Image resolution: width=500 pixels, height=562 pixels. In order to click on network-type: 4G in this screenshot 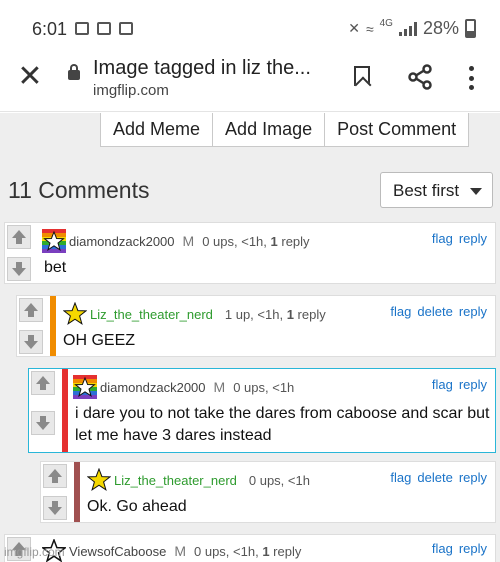, I will do `click(386, 23)`.